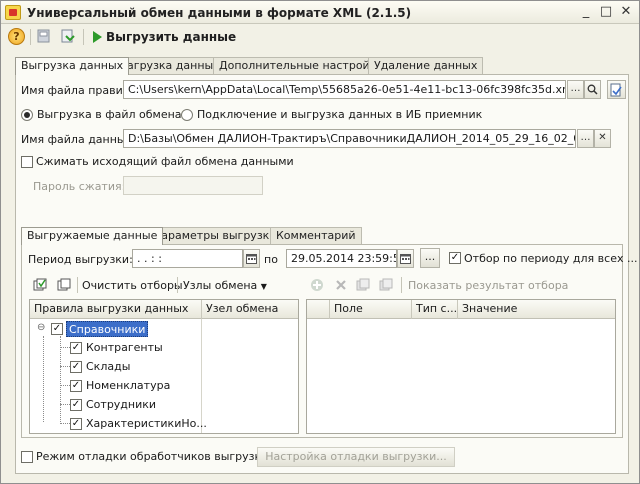  Describe the element at coordinates (78, 139) in the screenshot. I see `data-file-label: Имя файла данных:` at that location.